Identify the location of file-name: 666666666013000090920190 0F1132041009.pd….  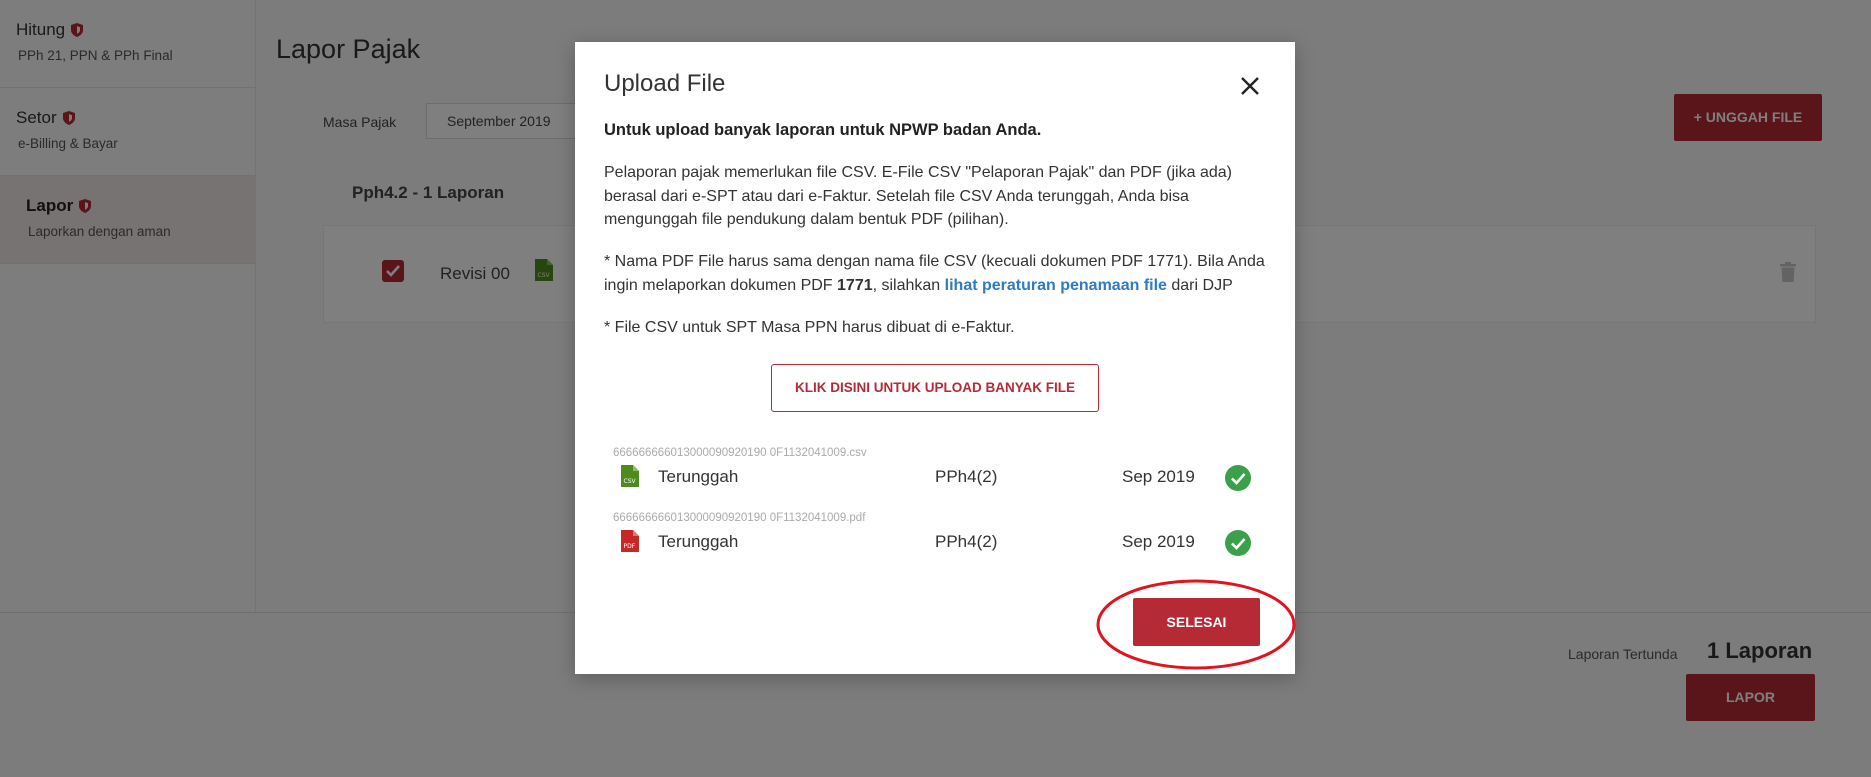
(739, 518).